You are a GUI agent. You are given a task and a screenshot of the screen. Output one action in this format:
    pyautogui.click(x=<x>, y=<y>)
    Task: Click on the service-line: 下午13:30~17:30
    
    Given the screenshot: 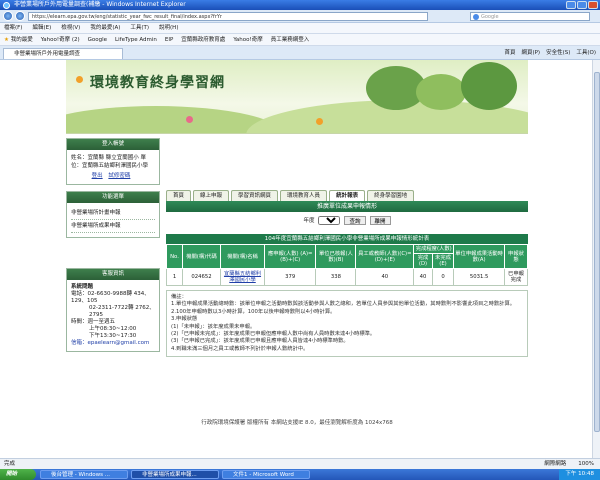 What is the action you would take?
    pyautogui.click(x=113, y=336)
    